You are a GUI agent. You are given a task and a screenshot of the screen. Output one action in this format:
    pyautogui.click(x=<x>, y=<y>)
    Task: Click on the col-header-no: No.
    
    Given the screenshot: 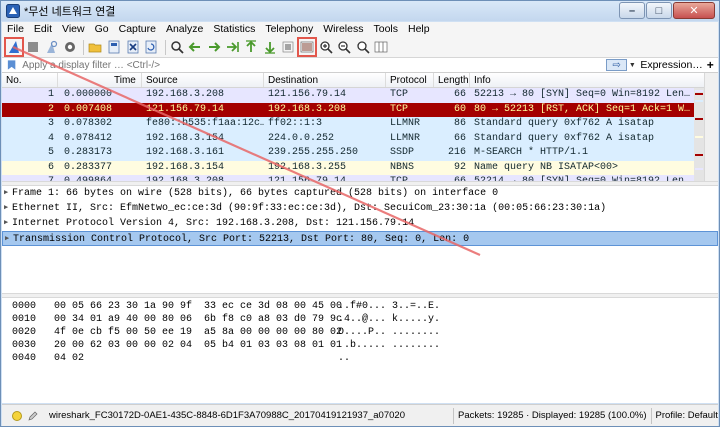 What is the action you would take?
    pyautogui.click(x=30, y=80)
    